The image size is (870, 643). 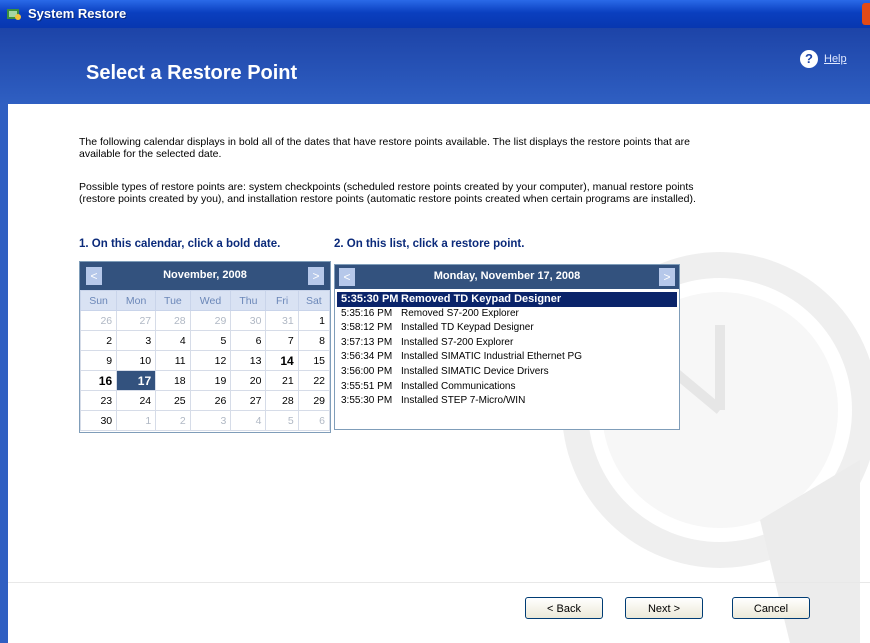 What do you see at coordinates (282, 300) in the screenshot?
I see `weekday-header: Fri` at bounding box center [282, 300].